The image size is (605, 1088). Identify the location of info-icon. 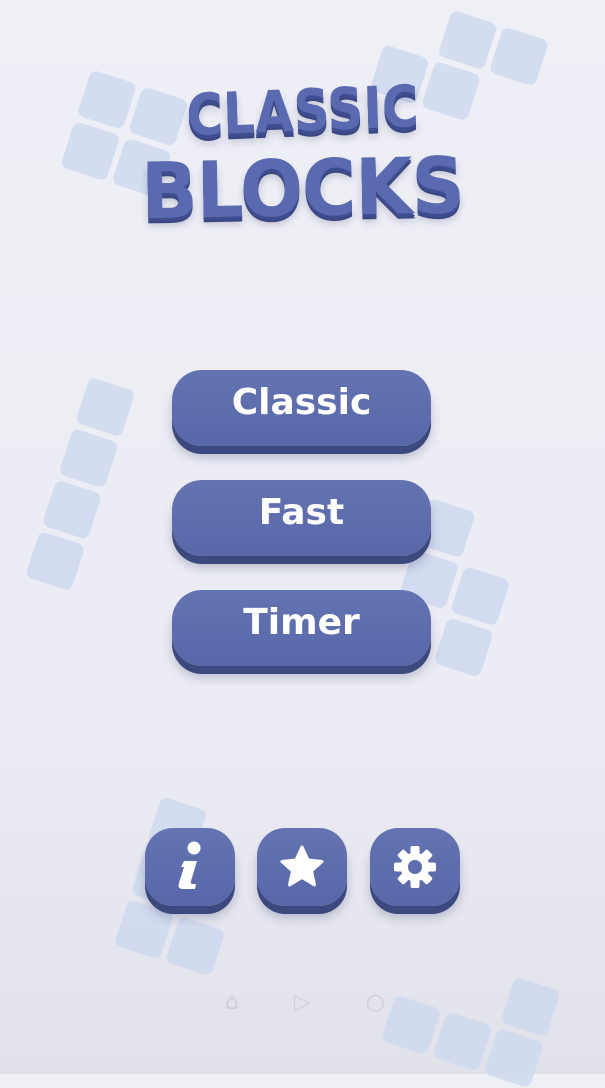
(190, 867).